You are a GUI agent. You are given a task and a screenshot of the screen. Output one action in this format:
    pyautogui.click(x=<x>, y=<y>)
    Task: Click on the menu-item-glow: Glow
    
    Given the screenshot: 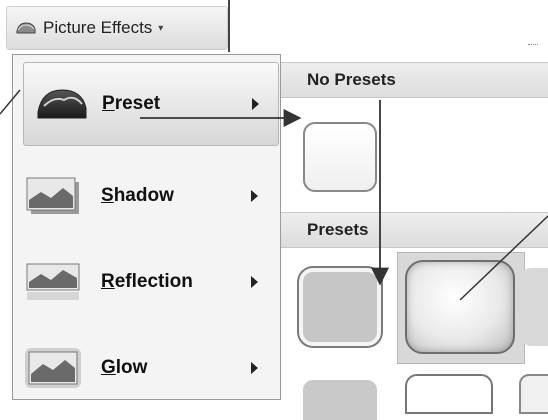 What is the action you would take?
    pyautogui.click(x=146, y=368)
    